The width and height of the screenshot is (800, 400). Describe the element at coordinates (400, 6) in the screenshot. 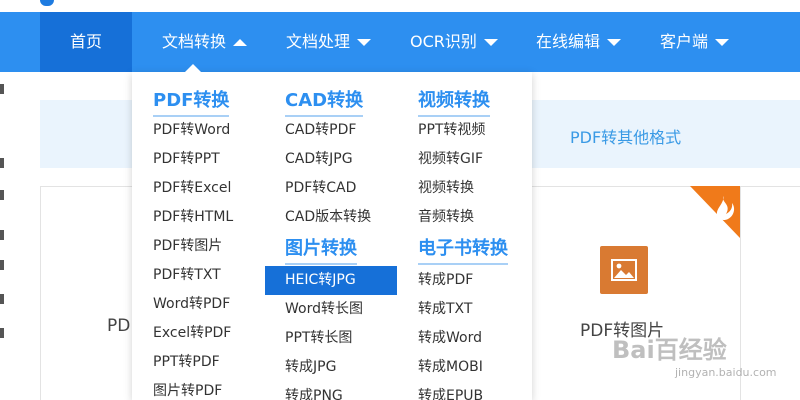

I see `logo-strip` at that location.